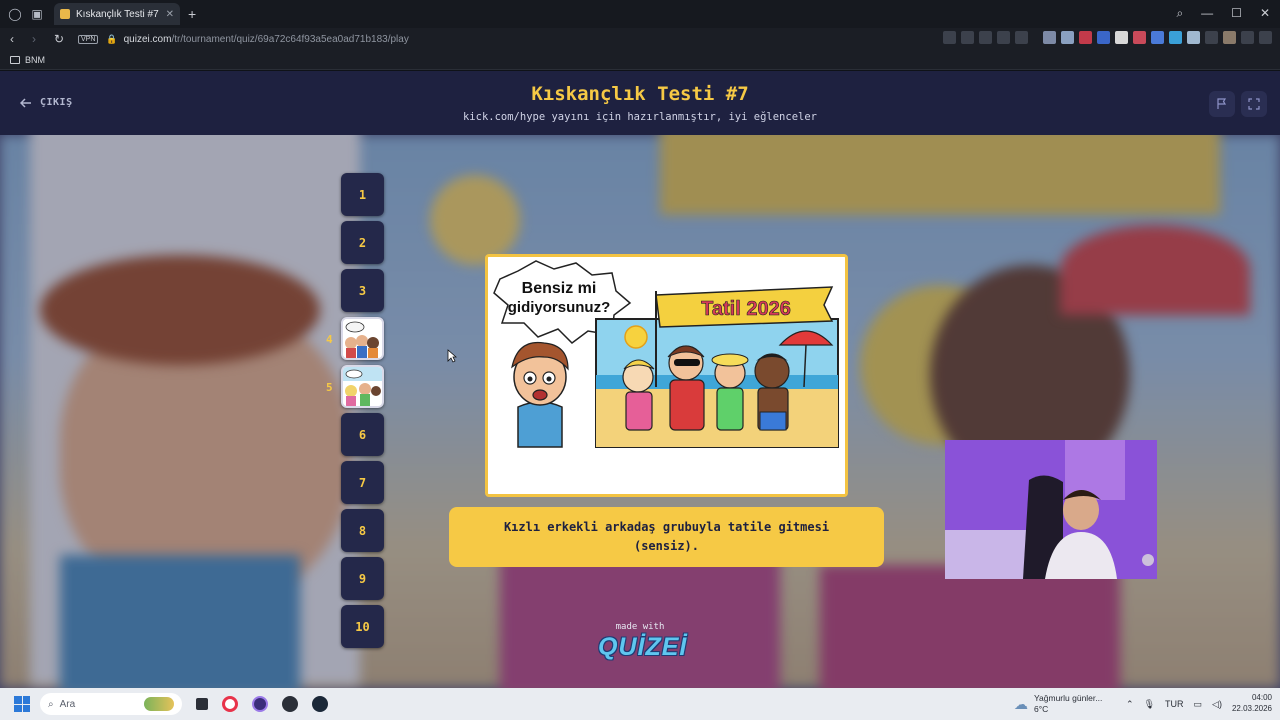  I want to click on round-4-label: 4, so click(329, 339).